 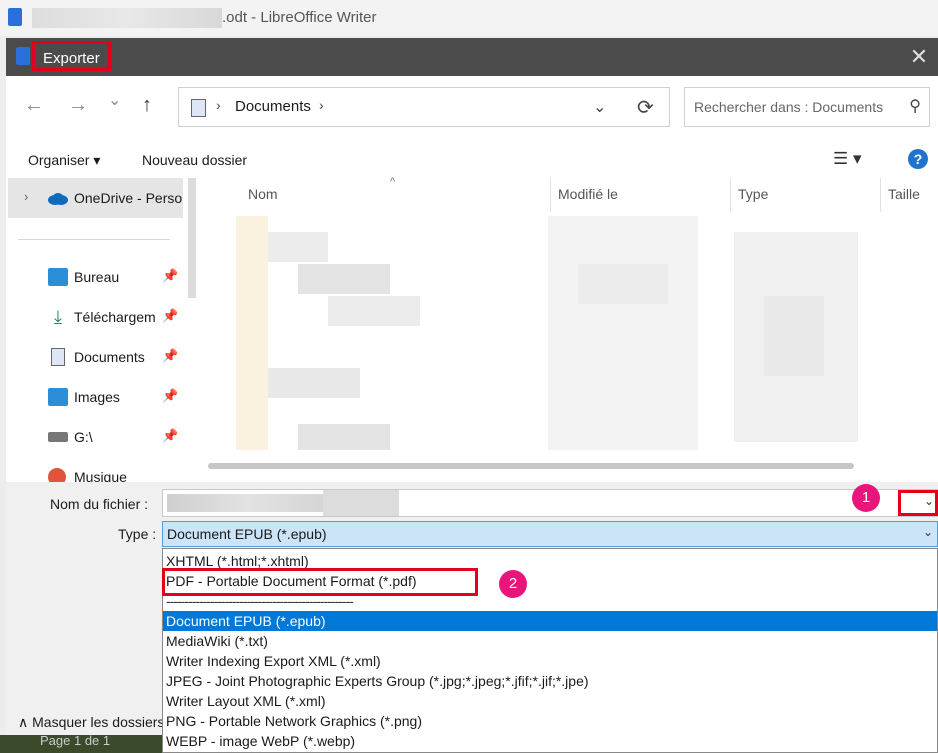 I want to click on type-option: Writer Layout XML (*.xml), so click(x=550, y=701).